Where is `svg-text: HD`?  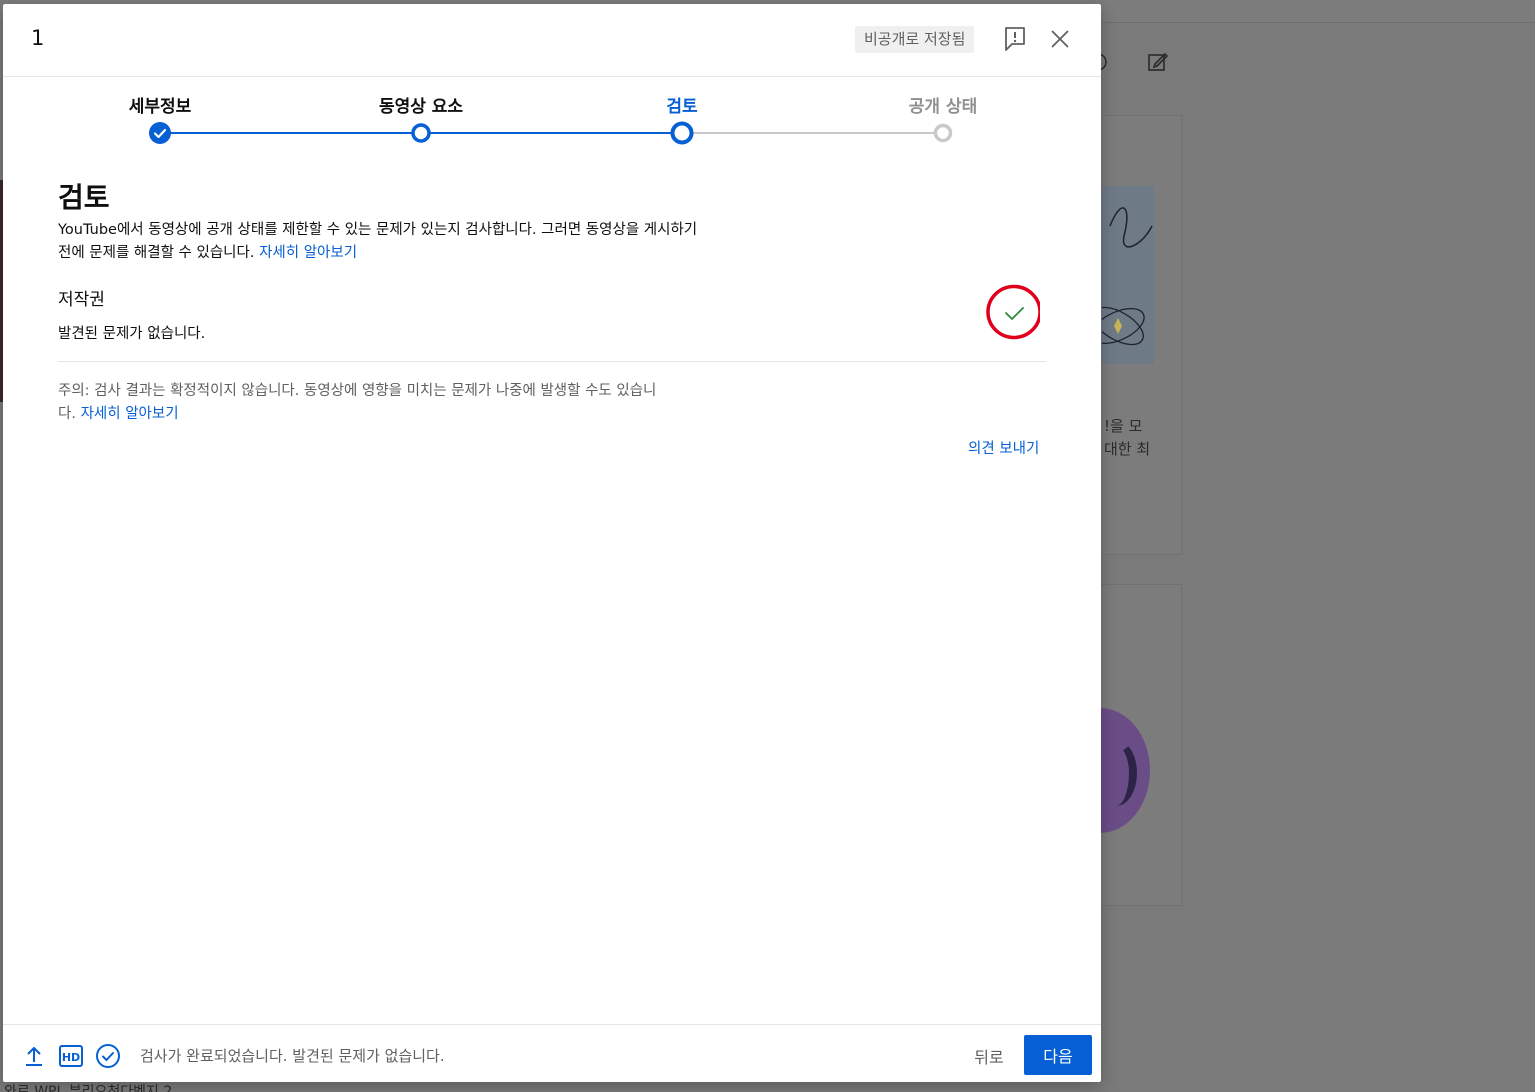 svg-text: HD is located at coordinates (71, 1057).